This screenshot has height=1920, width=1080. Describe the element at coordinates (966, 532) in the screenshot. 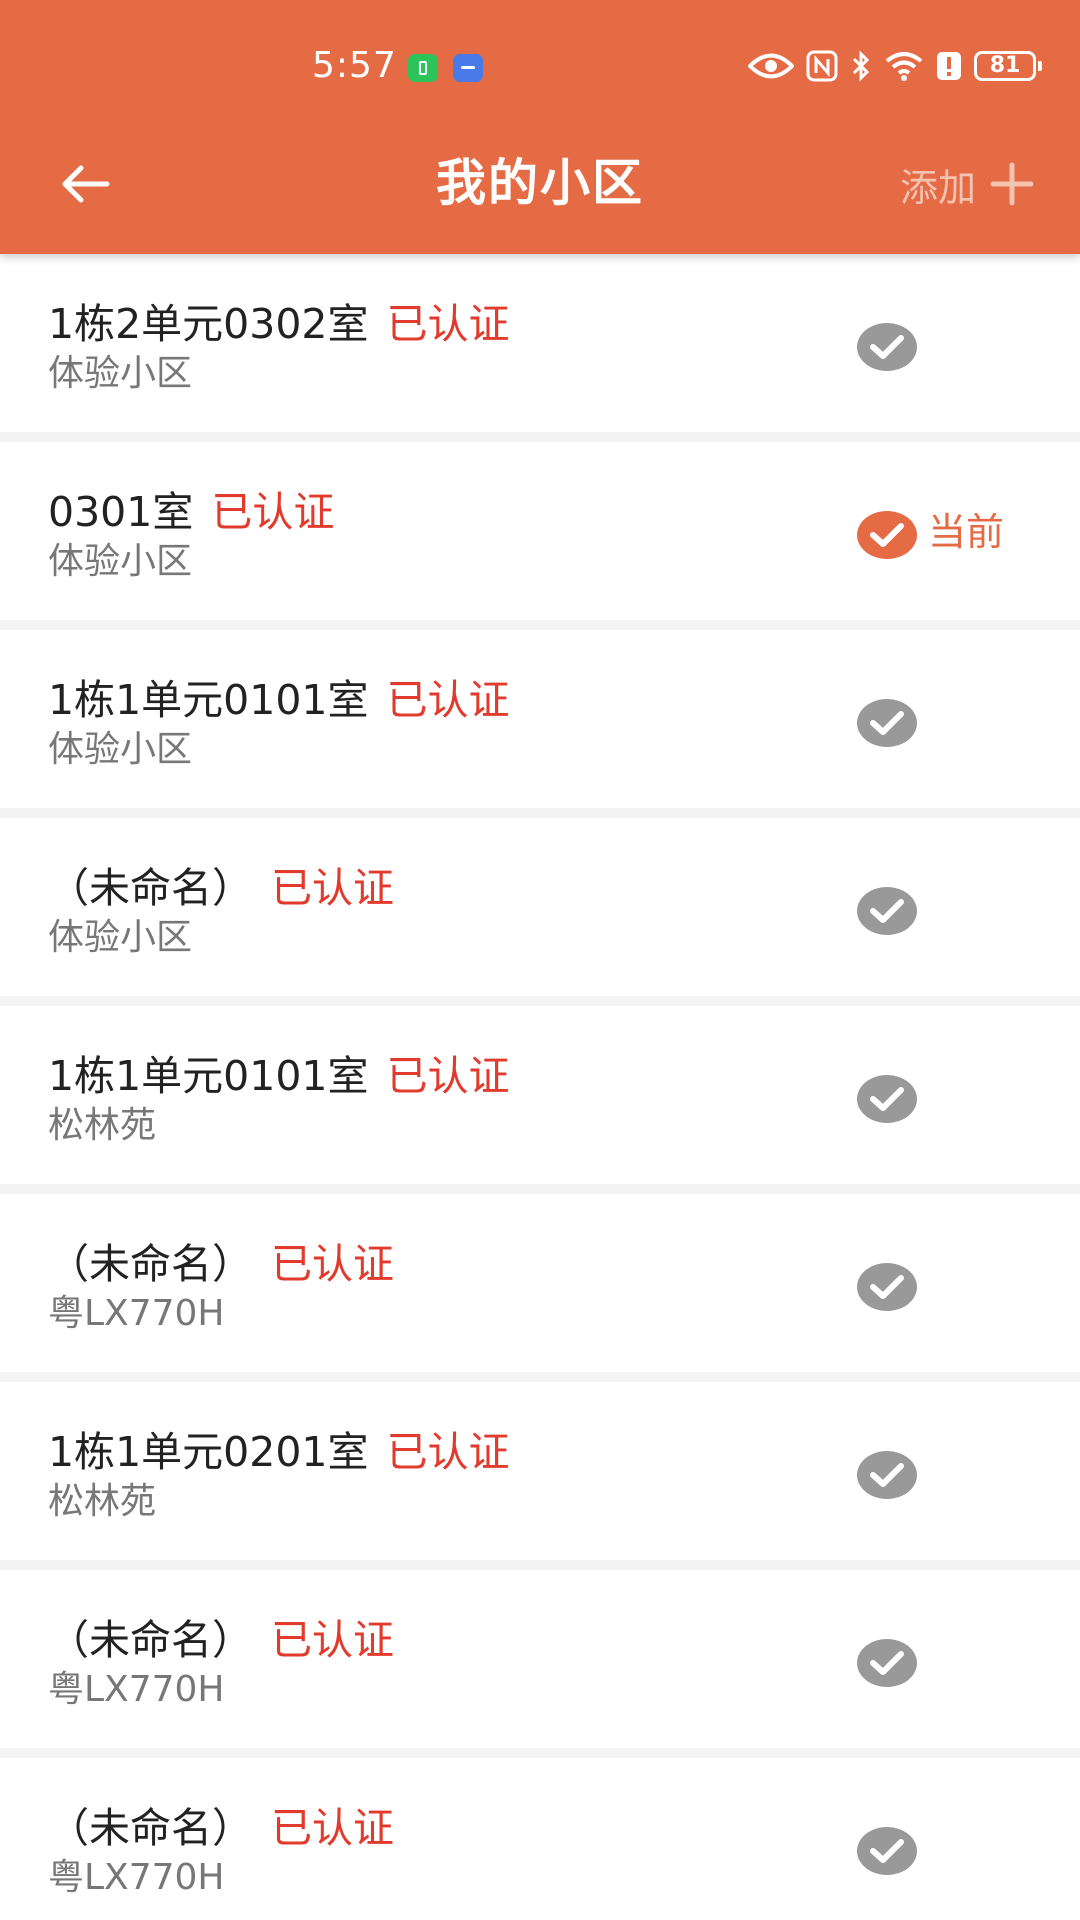

I see `current-label: 当前` at that location.